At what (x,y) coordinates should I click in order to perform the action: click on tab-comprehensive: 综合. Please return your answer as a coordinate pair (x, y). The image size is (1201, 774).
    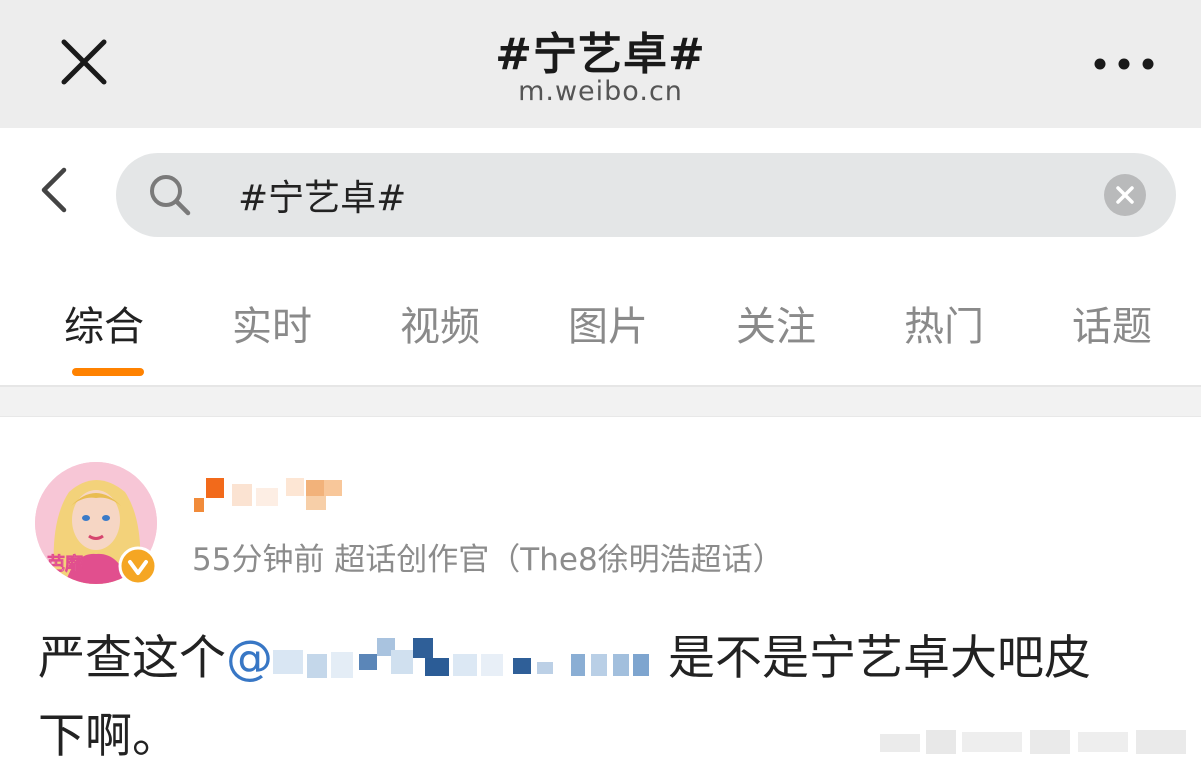
    Looking at the image, I should click on (104, 323).